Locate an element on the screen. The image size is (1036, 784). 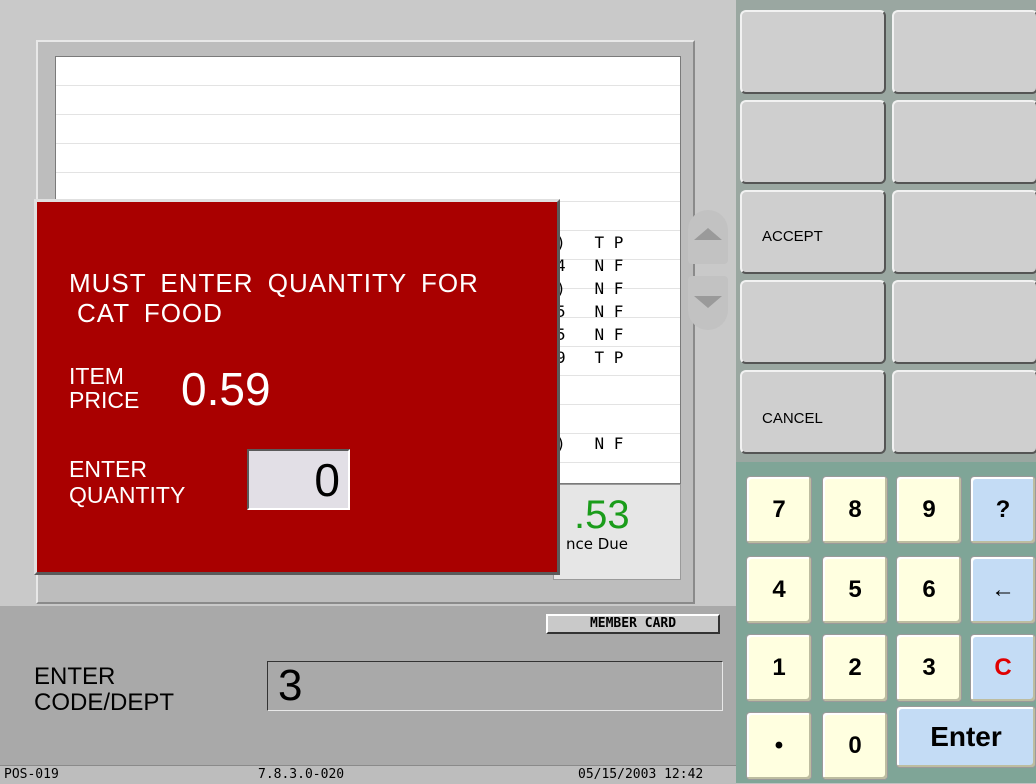
entry-area: MEMBER CARD ENTER CODE/DEPT 3 is located at coordinates (368, 685).